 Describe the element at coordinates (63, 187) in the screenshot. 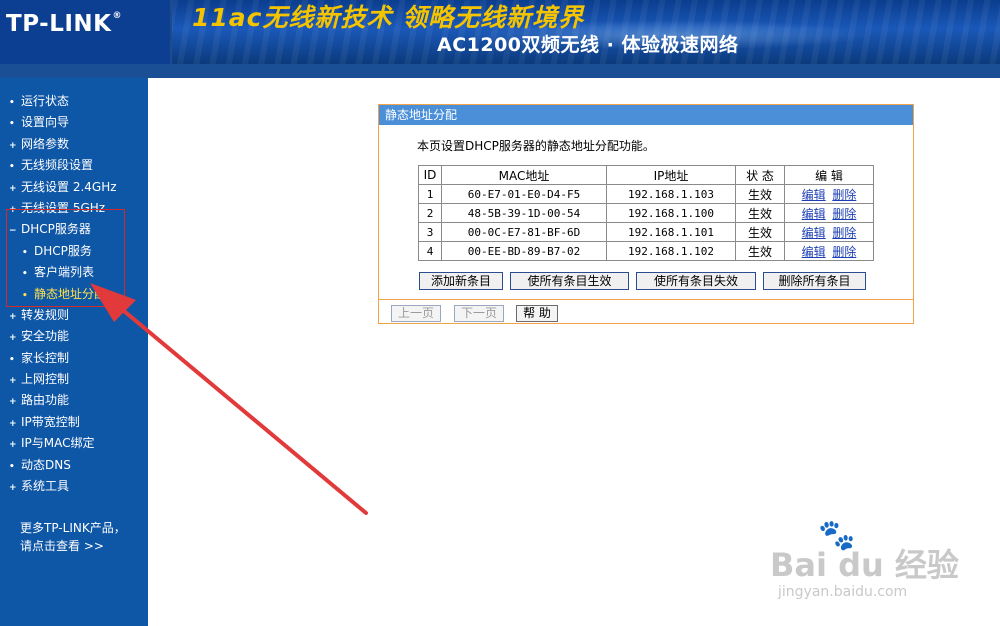

I see `sidebar-item-wireless-24ghz: + 无线设置 2.4GHz` at that location.